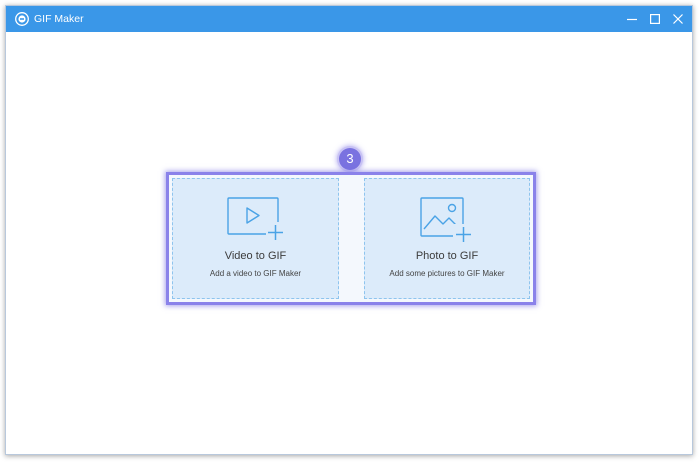 The width and height of the screenshot is (700, 462). Describe the element at coordinates (22, 19) in the screenshot. I see `gif-maker-logo-icon` at that location.